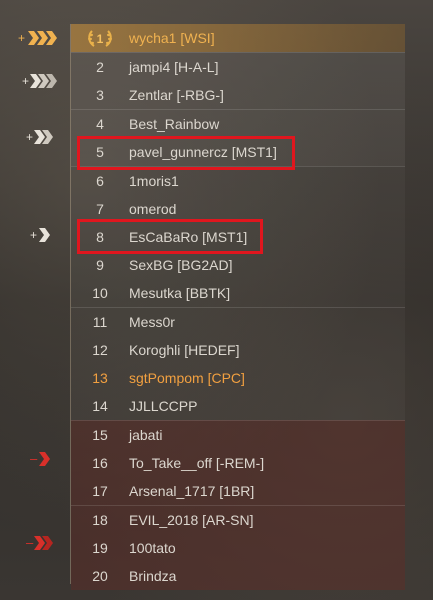  What do you see at coordinates (238, 66) in the screenshot?
I see `leaderboard-row: 2 jampi4 [H-A-L]` at bounding box center [238, 66].